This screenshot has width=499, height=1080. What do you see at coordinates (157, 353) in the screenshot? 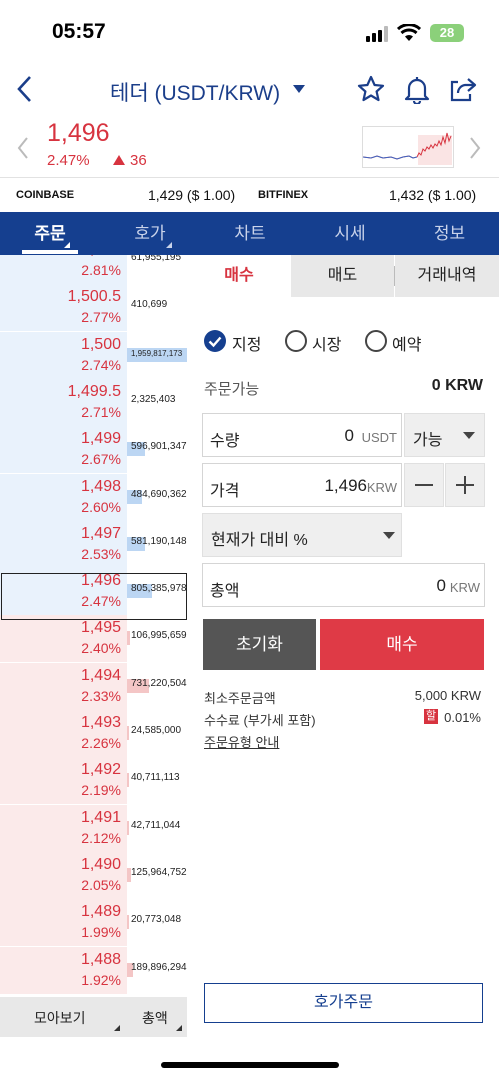
I see `row-qty: 1,959,817,173` at bounding box center [157, 353].